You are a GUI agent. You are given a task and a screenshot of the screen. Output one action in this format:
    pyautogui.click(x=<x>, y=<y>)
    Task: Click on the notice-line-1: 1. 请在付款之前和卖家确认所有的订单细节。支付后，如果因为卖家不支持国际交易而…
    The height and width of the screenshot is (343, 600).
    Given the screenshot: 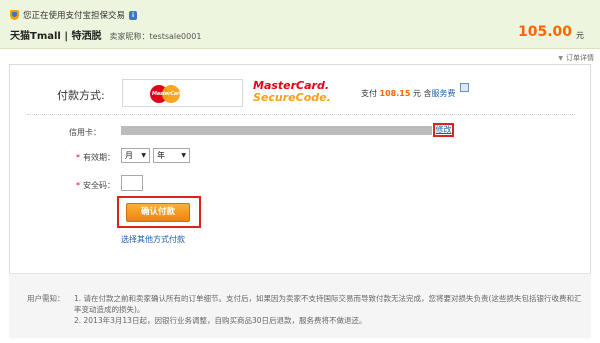 What is the action you would take?
    pyautogui.click(x=328, y=304)
    